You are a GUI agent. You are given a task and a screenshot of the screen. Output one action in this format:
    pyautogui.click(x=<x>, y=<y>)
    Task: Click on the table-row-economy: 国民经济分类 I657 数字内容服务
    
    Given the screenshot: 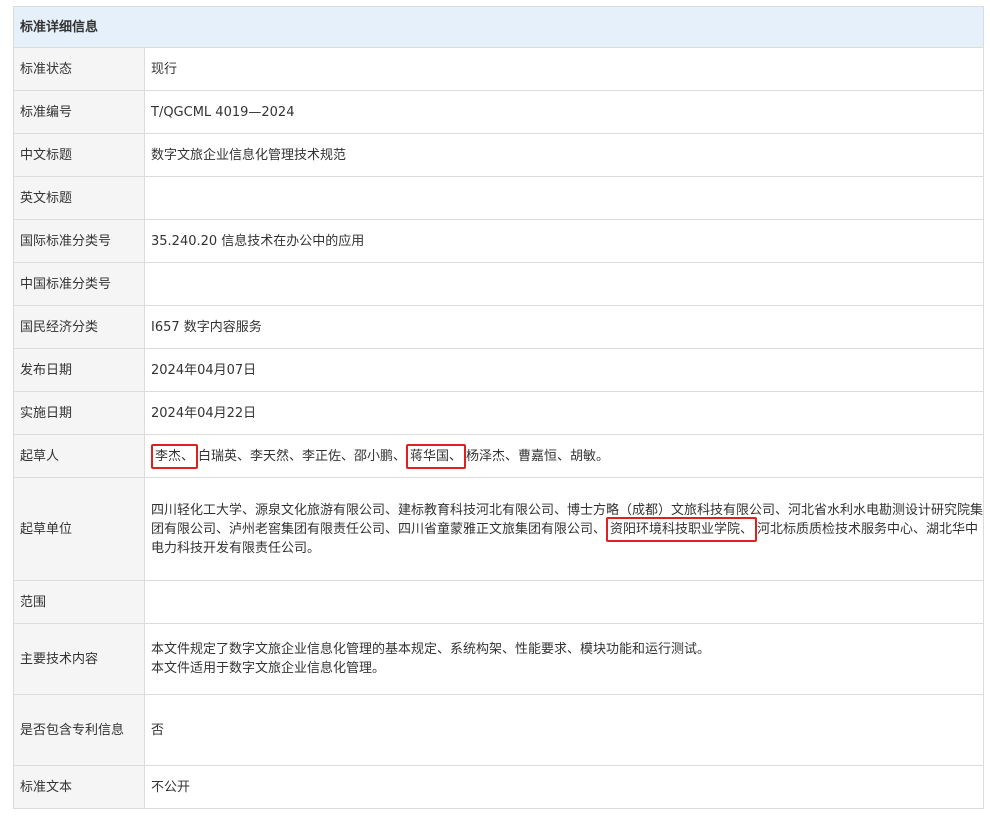 What is the action you would take?
    pyautogui.click(x=499, y=327)
    